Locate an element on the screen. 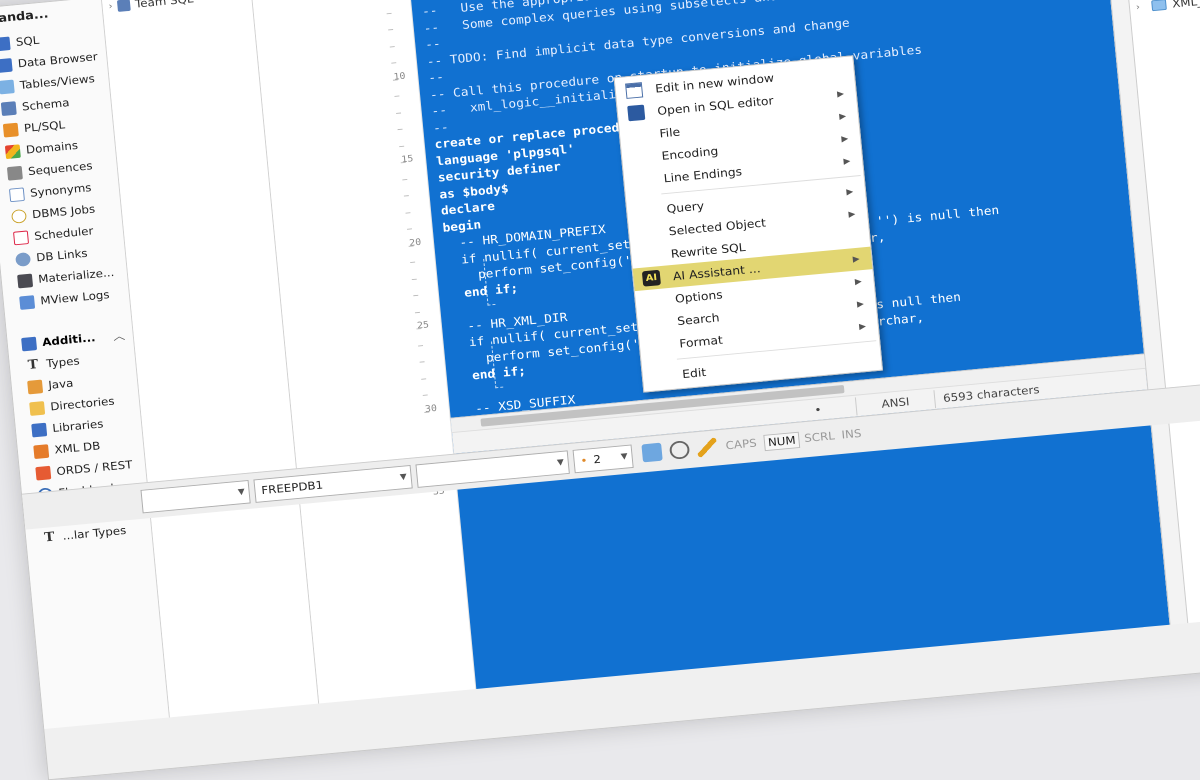 The width and height of the screenshot is (1200, 780). nav-item-label: Domains is located at coordinates (52, 147).